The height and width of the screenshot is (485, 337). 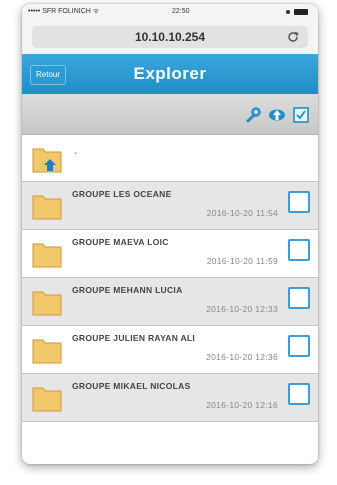 What do you see at coordinates (170, 398) in the screenshot?
I see `list-item: GROUPE MIKAEL NICOLAS 2016-10-20 12:16` at bounding box center [170, 398].